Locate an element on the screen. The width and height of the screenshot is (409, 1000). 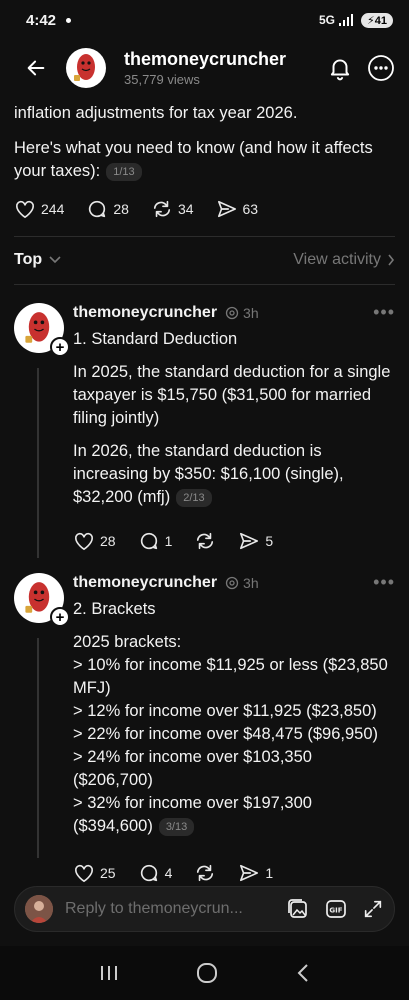
like-button: 28 is located at coordinates (94, 541).